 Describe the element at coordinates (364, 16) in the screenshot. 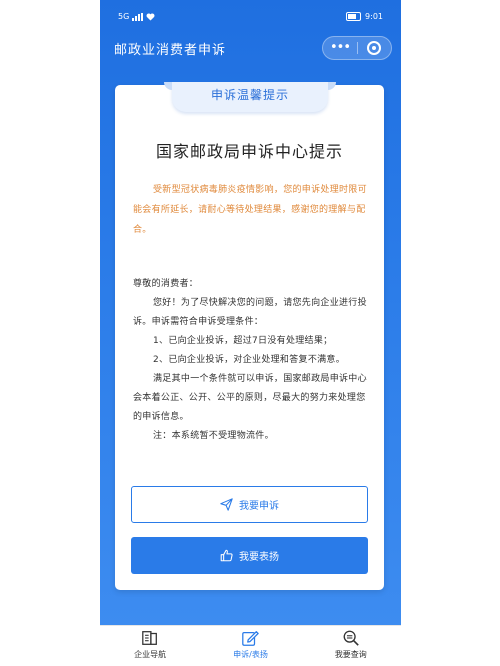

I see `status-right: 9:01` at that location.